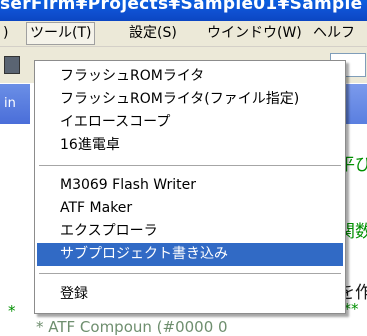 The width and height of the screenshot is (367, 336). I want to click on title-bar: serFirm¥Projects¥Sample01¥Sample, so click(183, 10).